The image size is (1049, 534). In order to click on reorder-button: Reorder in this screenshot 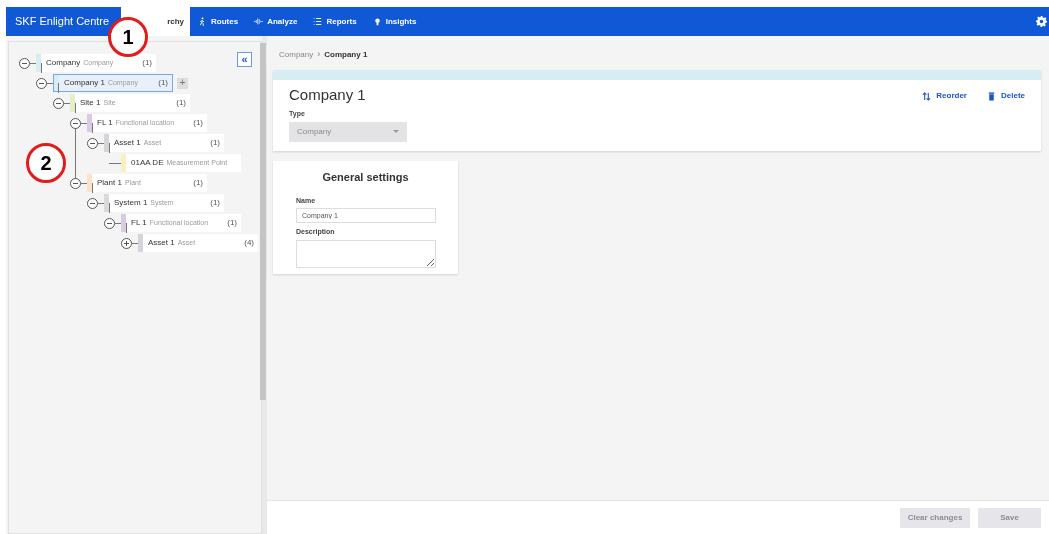, I will do `click(944, 96)`.